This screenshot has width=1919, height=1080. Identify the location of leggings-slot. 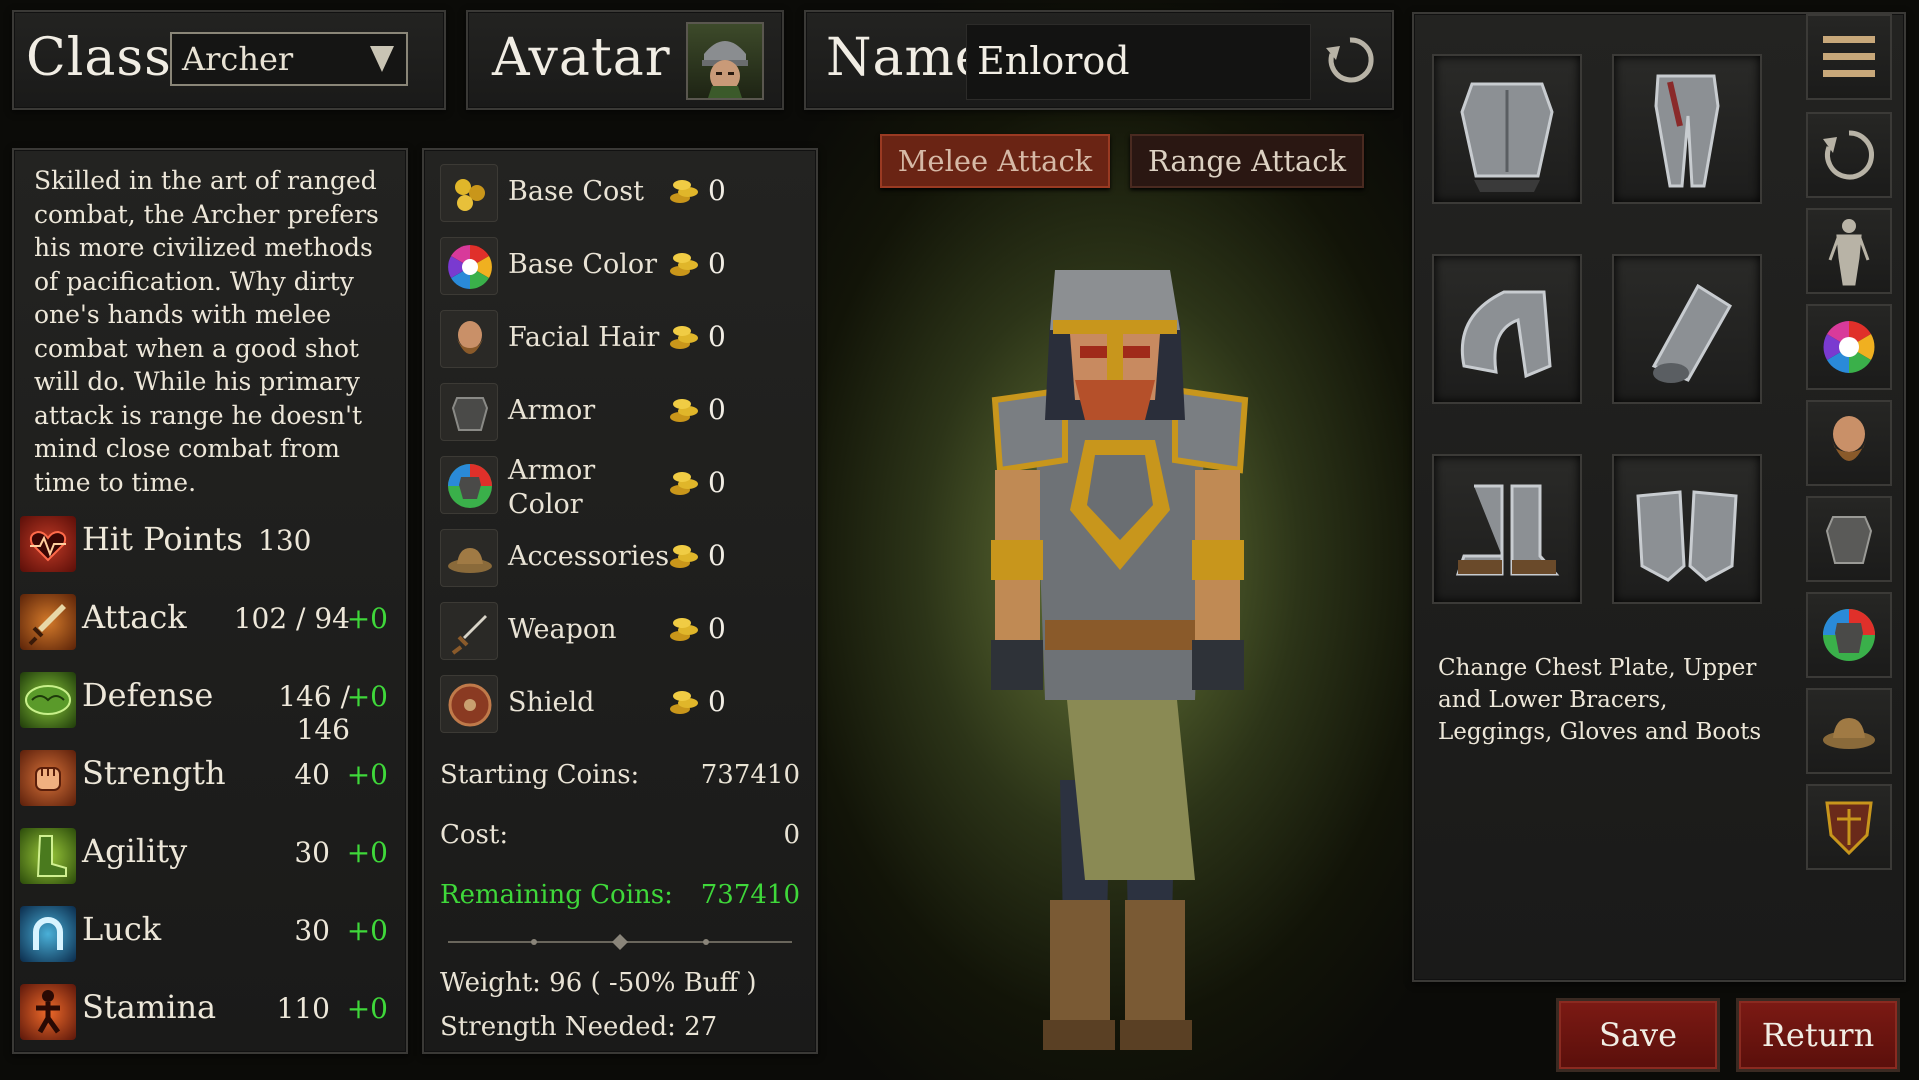
(1687, 129).